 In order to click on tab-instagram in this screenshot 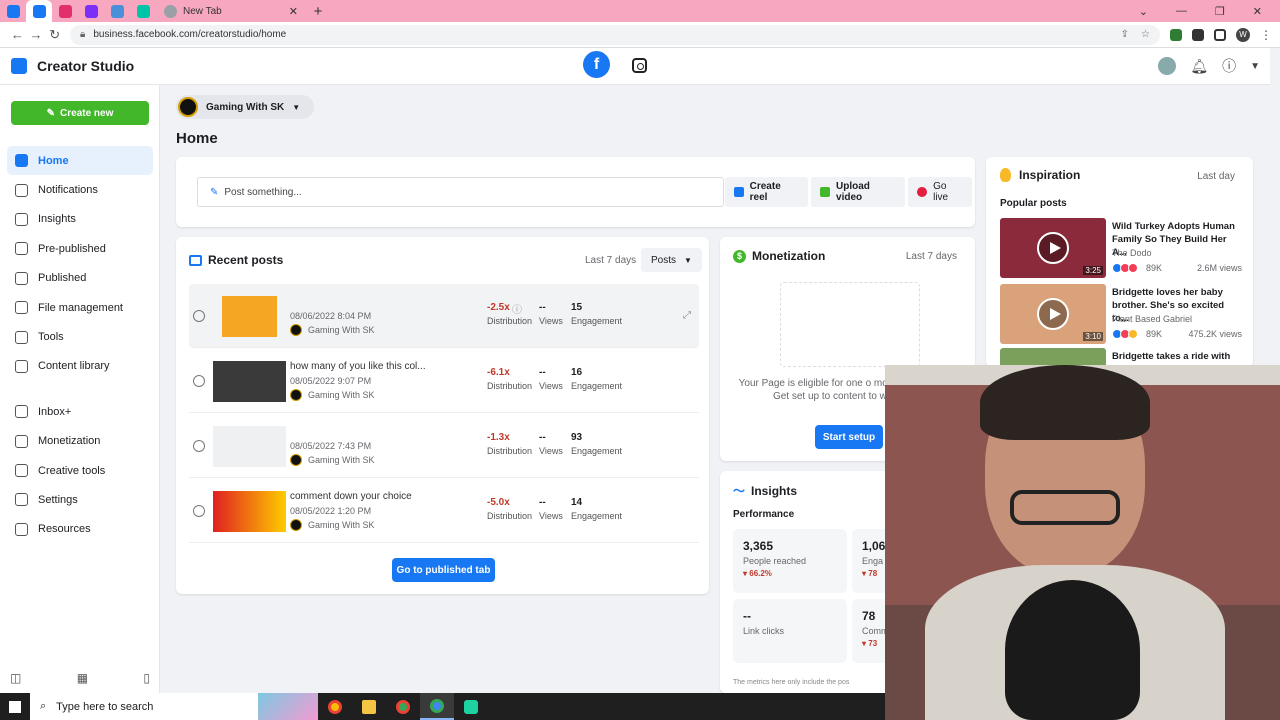, I will do `click(65, 11)`.